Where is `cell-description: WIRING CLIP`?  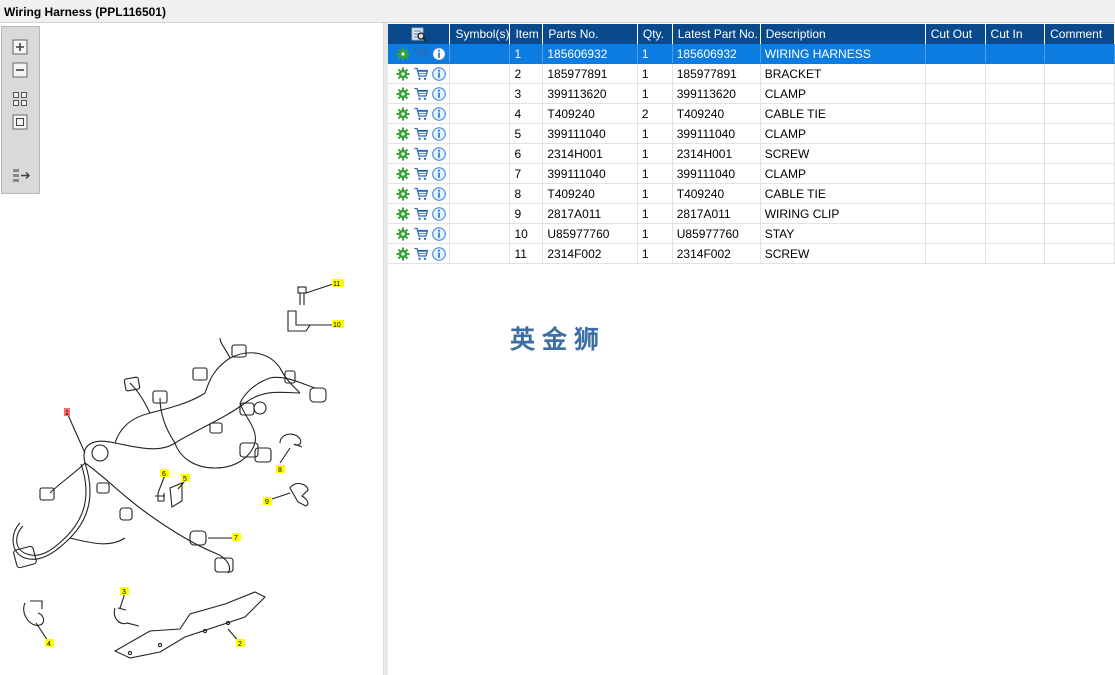
cell-description: WIRING CLIP is located at coordinates (843, 213).